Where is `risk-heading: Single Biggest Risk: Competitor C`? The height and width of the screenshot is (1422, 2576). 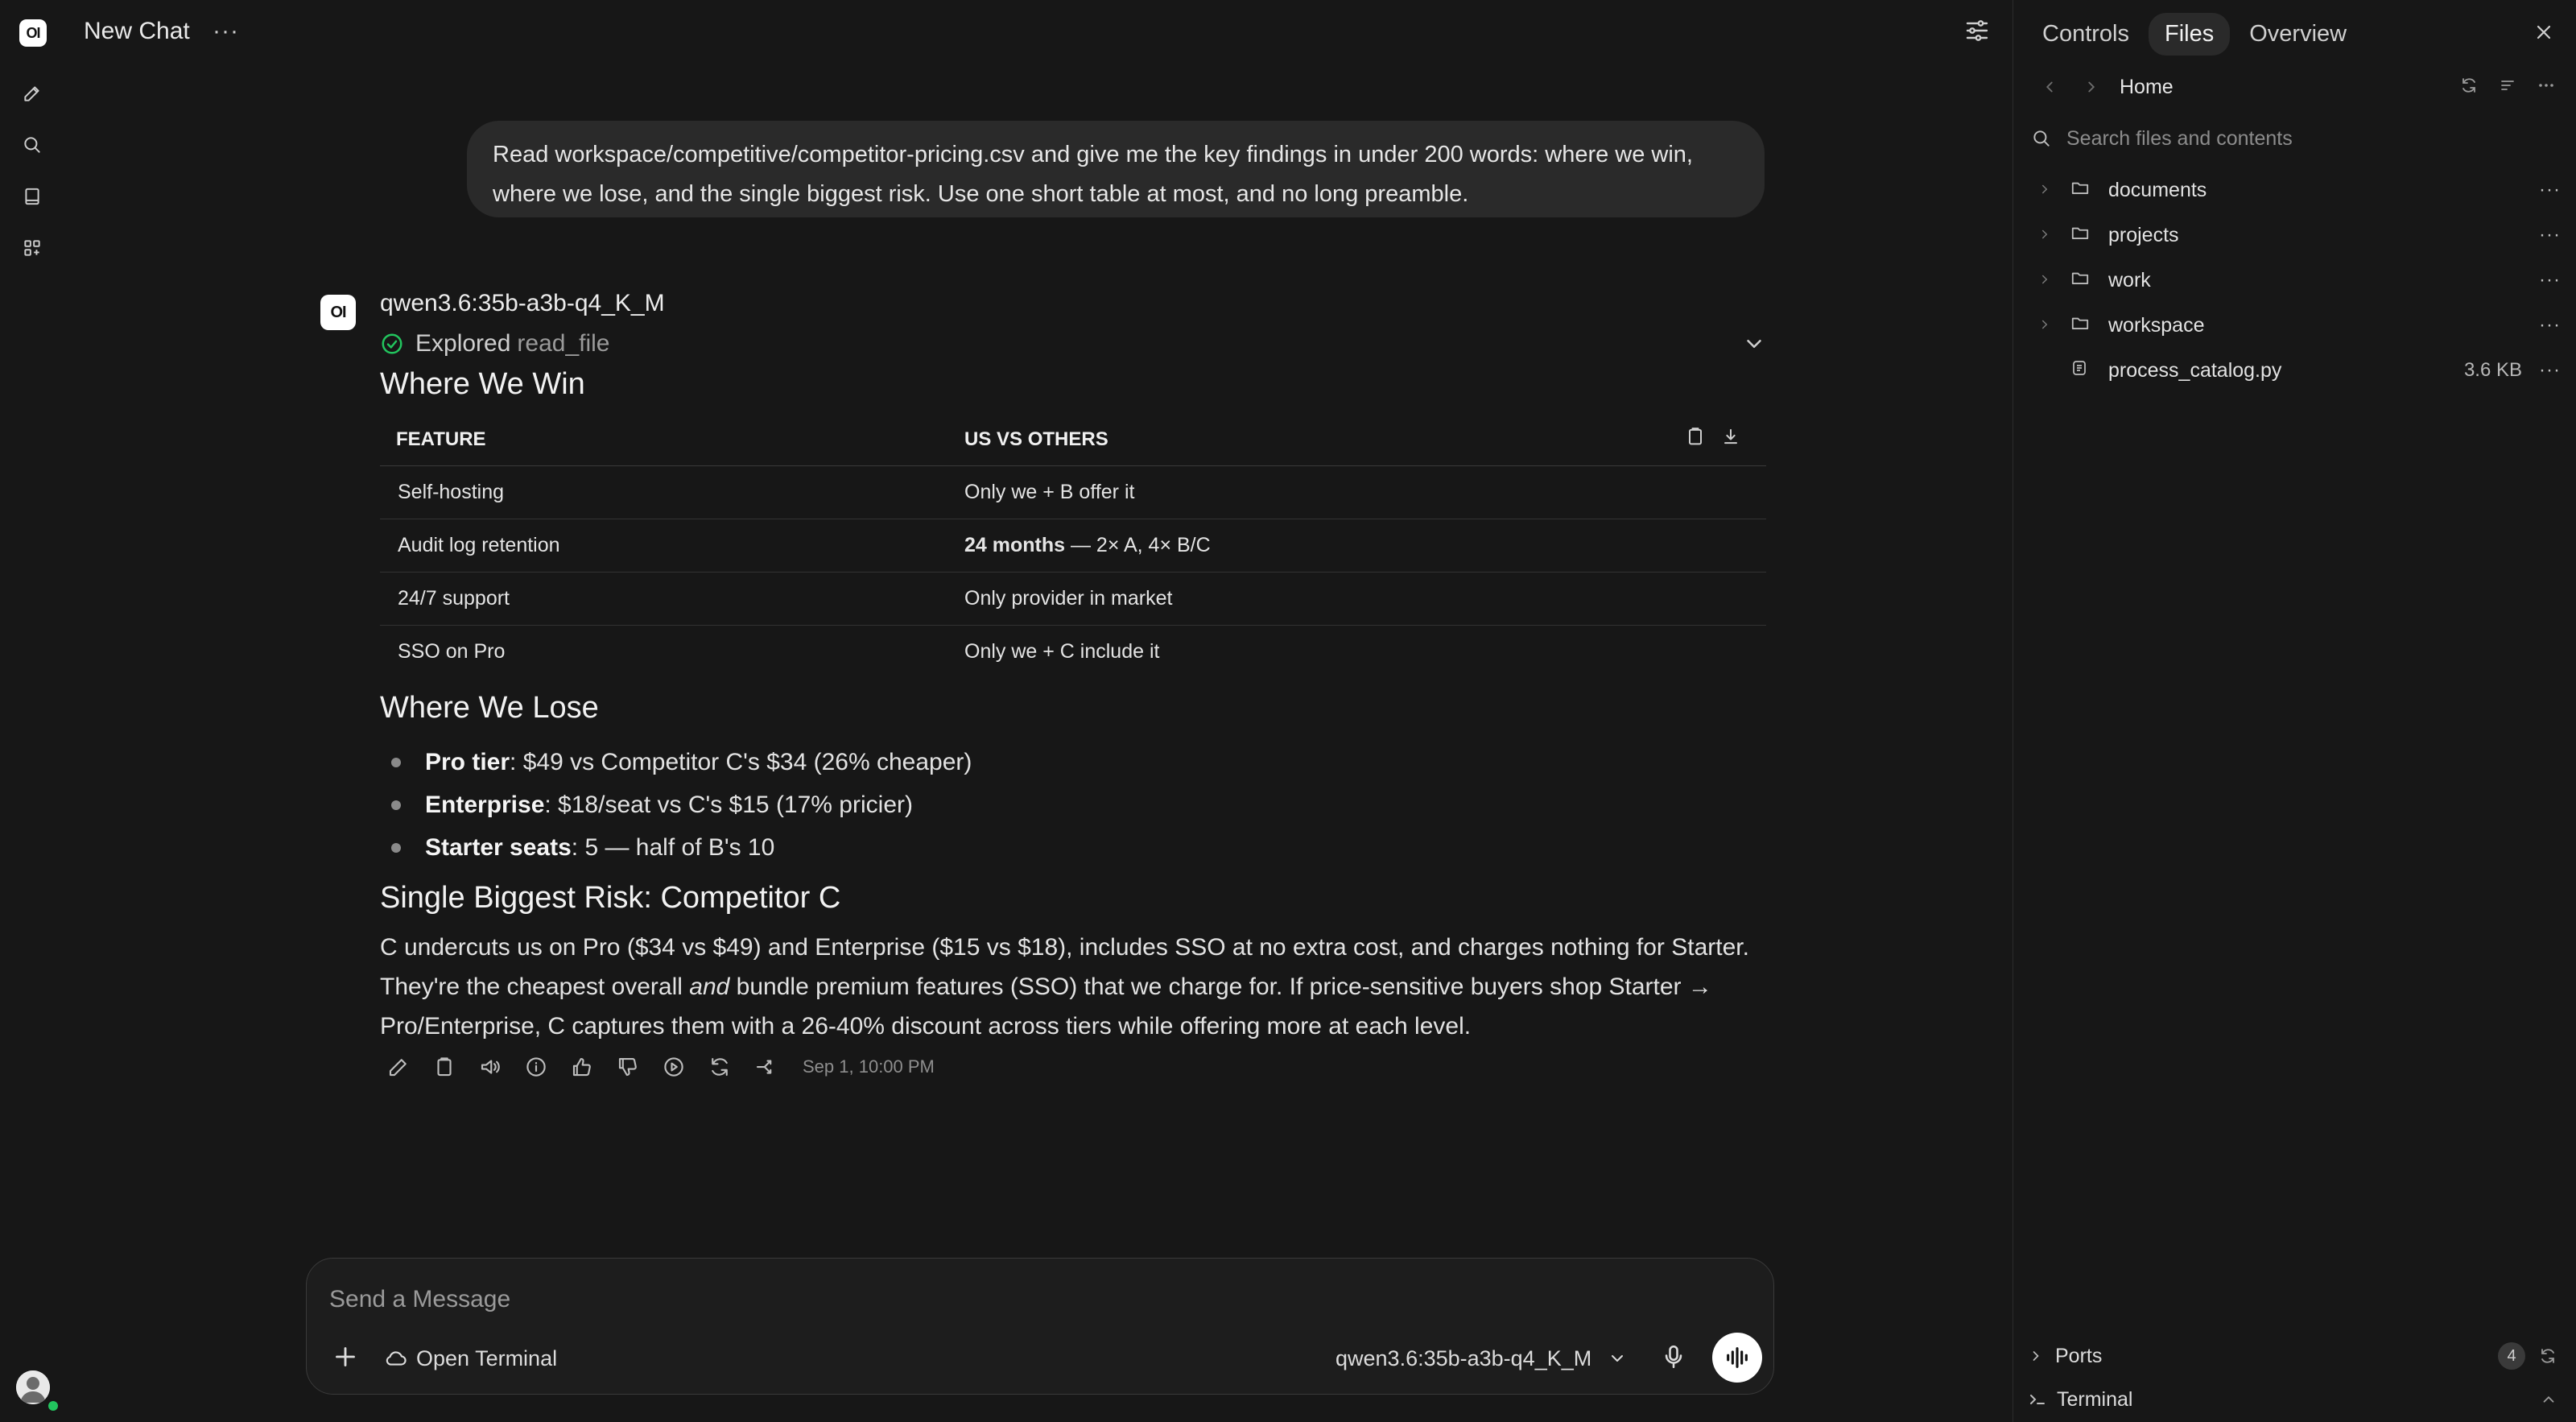 risk-heading: Single Biggest Risk: Competitor C is located at coordinates (610, 898).